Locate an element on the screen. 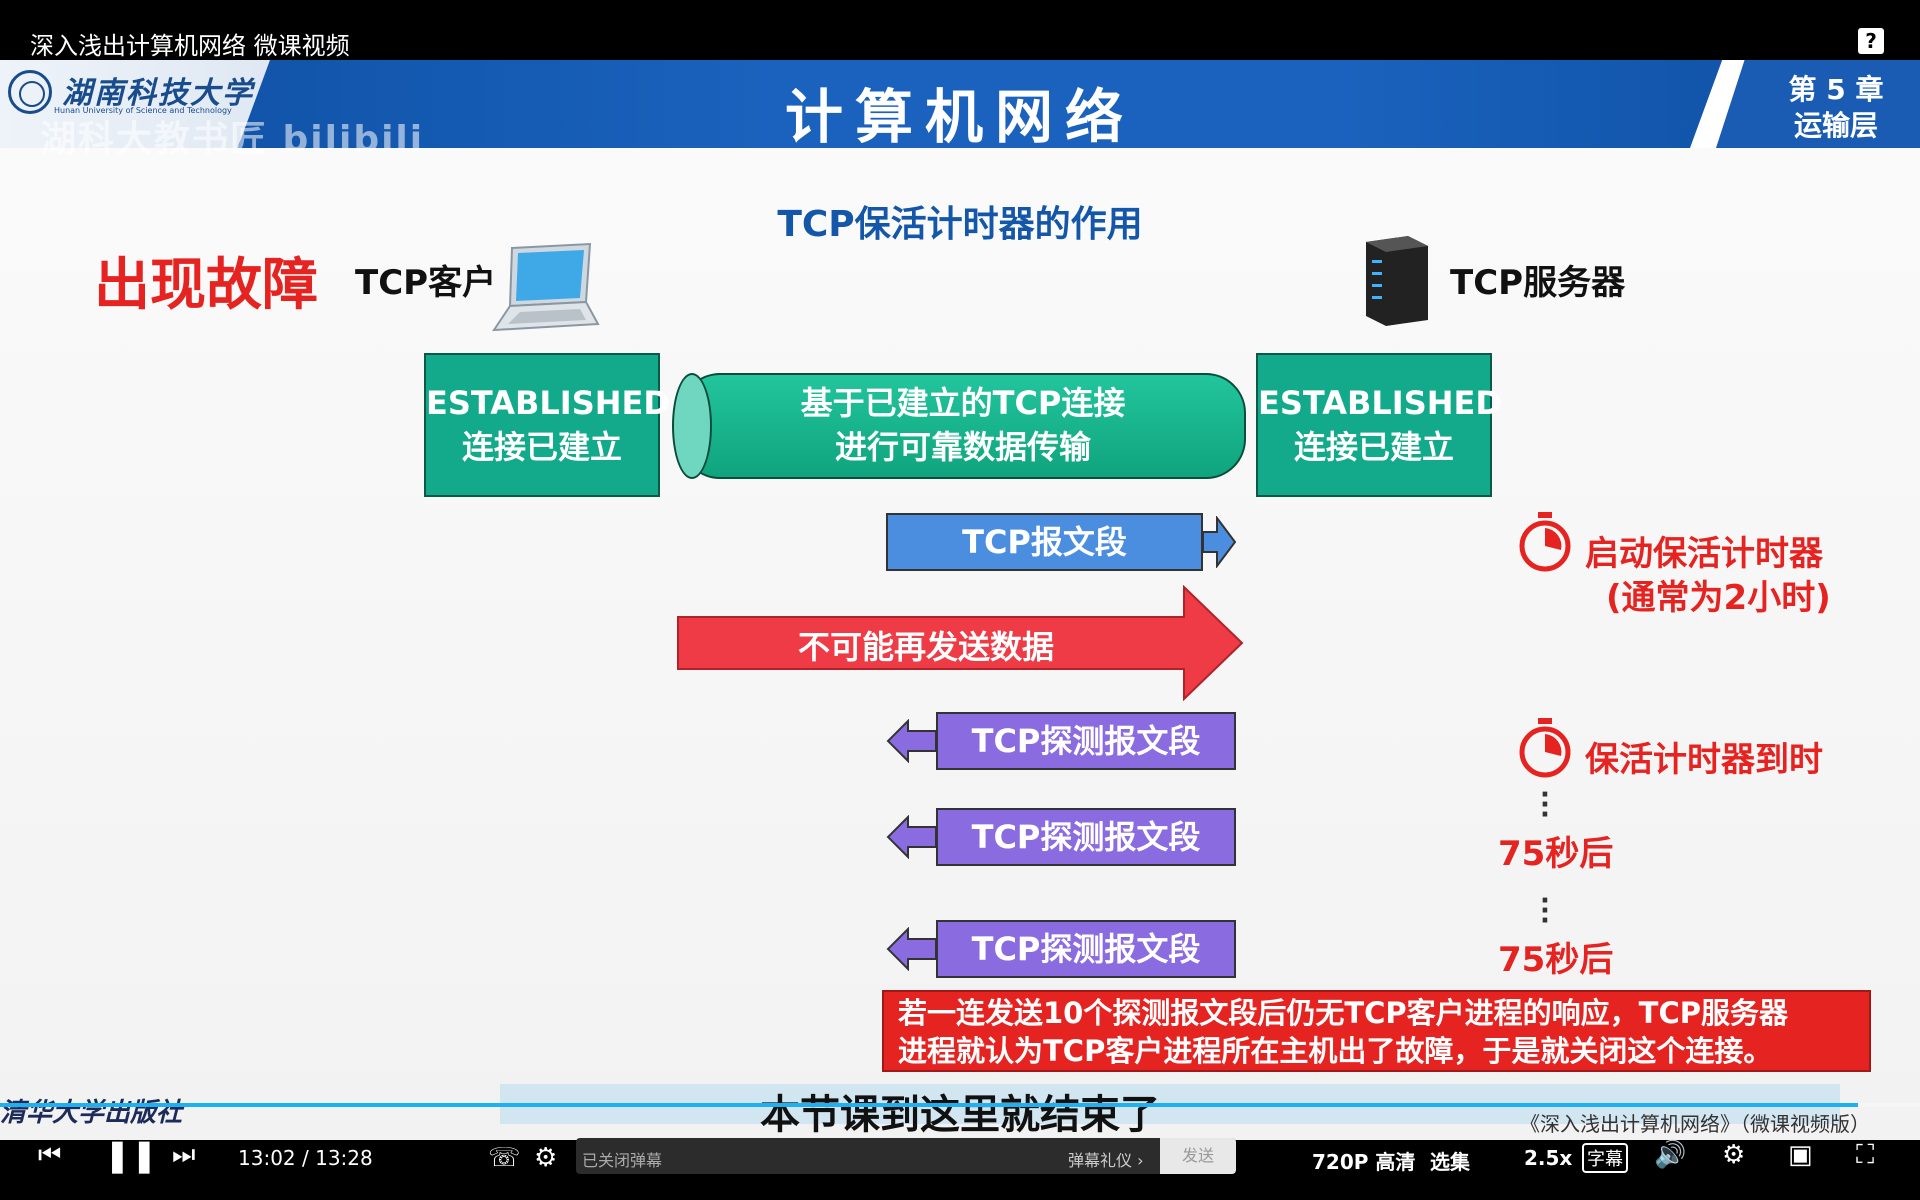 Image resolution: width=1920 pixels, height=1200 pixels. conclusion-line-1: 若一连发送10个探测报文段后仍无TCP客户进程的响应，TCP服务器 is located at coordinates (1343, 1013).